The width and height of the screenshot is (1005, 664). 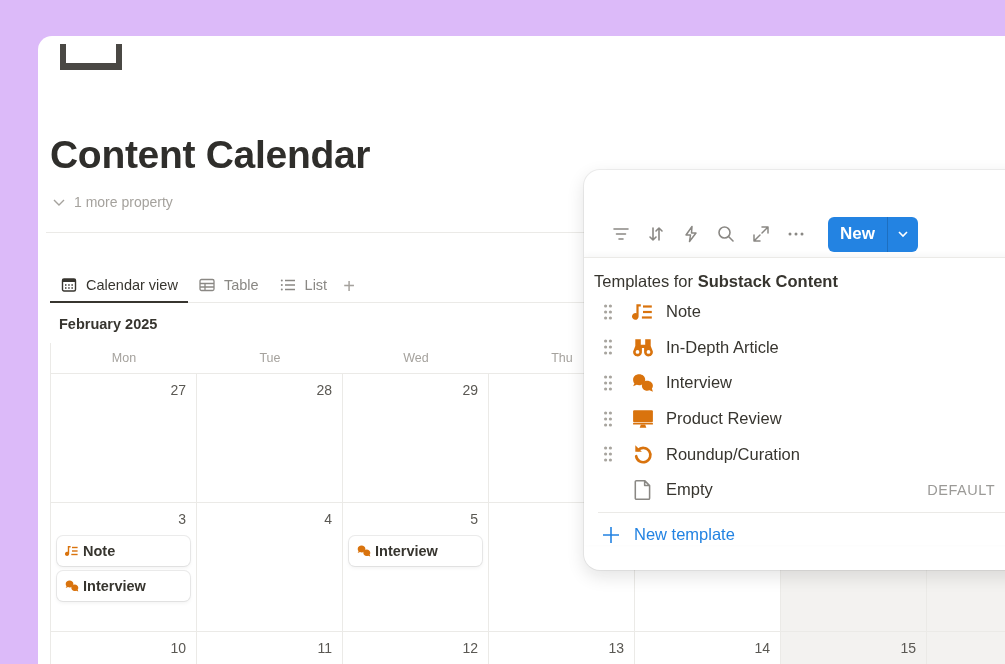 I want to click on plus-icon, so click(x=611, y=534).